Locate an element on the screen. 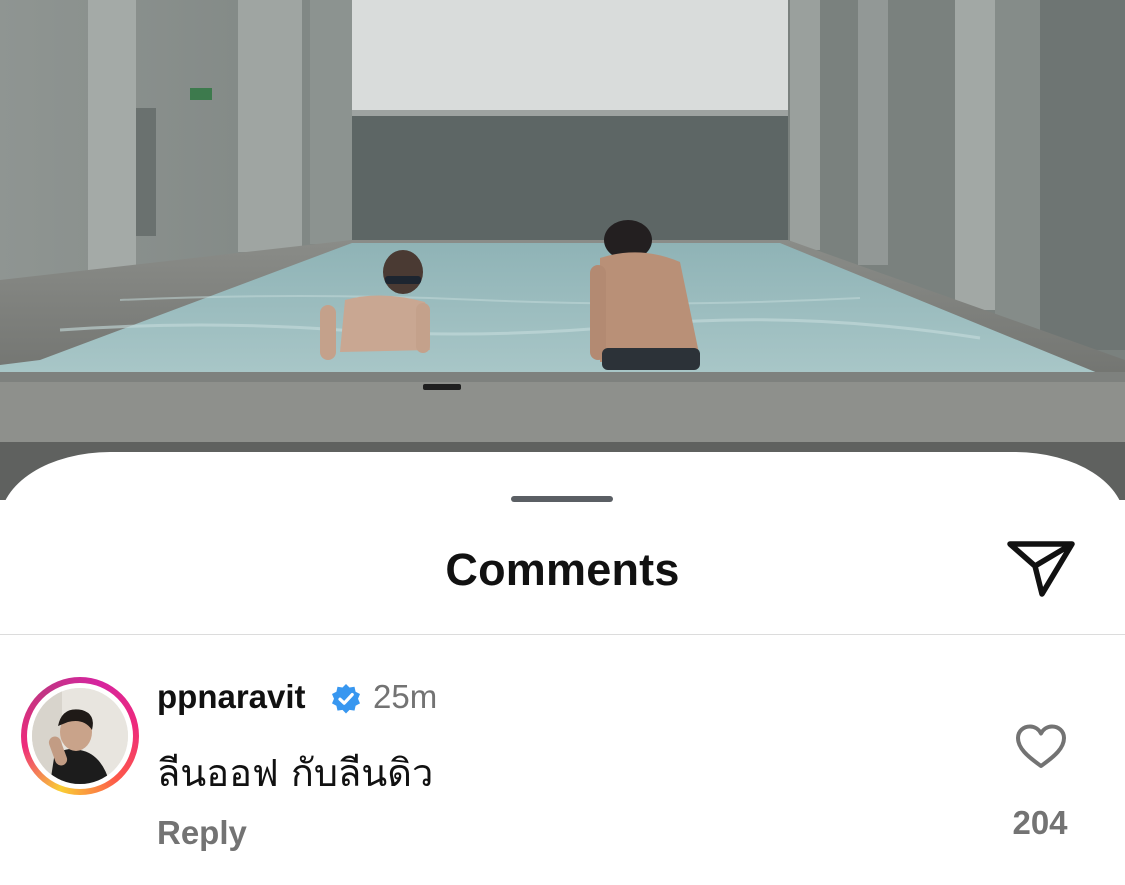 The width and height of the screenshot is (1125, 885). like-count: 204 is located at coordinates (1040, 822).